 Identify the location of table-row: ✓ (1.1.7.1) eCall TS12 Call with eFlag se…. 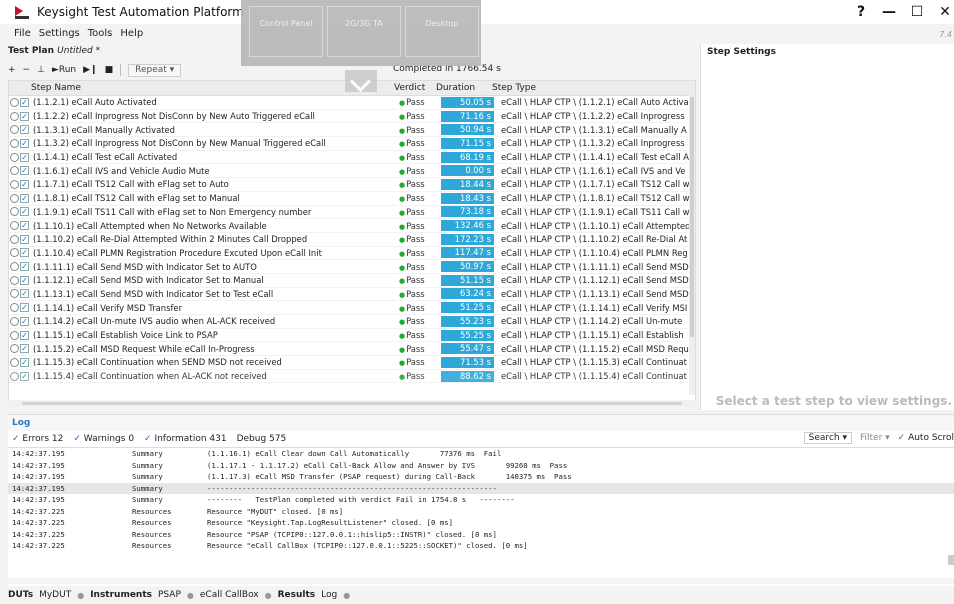
(352, 185).